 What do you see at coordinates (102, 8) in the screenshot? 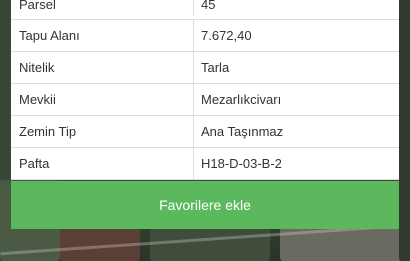
I see `row-key: Parsel` at bounding box center [102, 8].